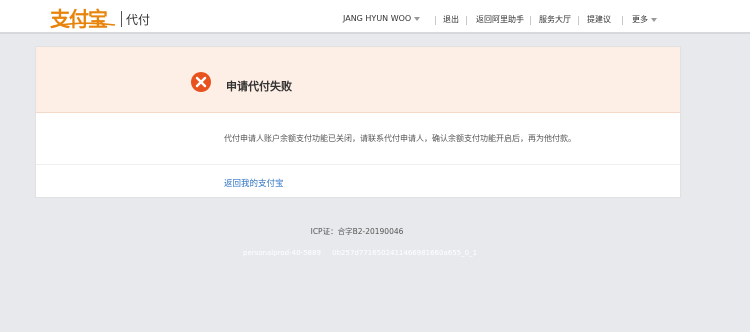  What do you see at coordinates (282, 253) in the screenshot?
I see `server-id: personalprod-40-5889` at bounding box center [282, 253].